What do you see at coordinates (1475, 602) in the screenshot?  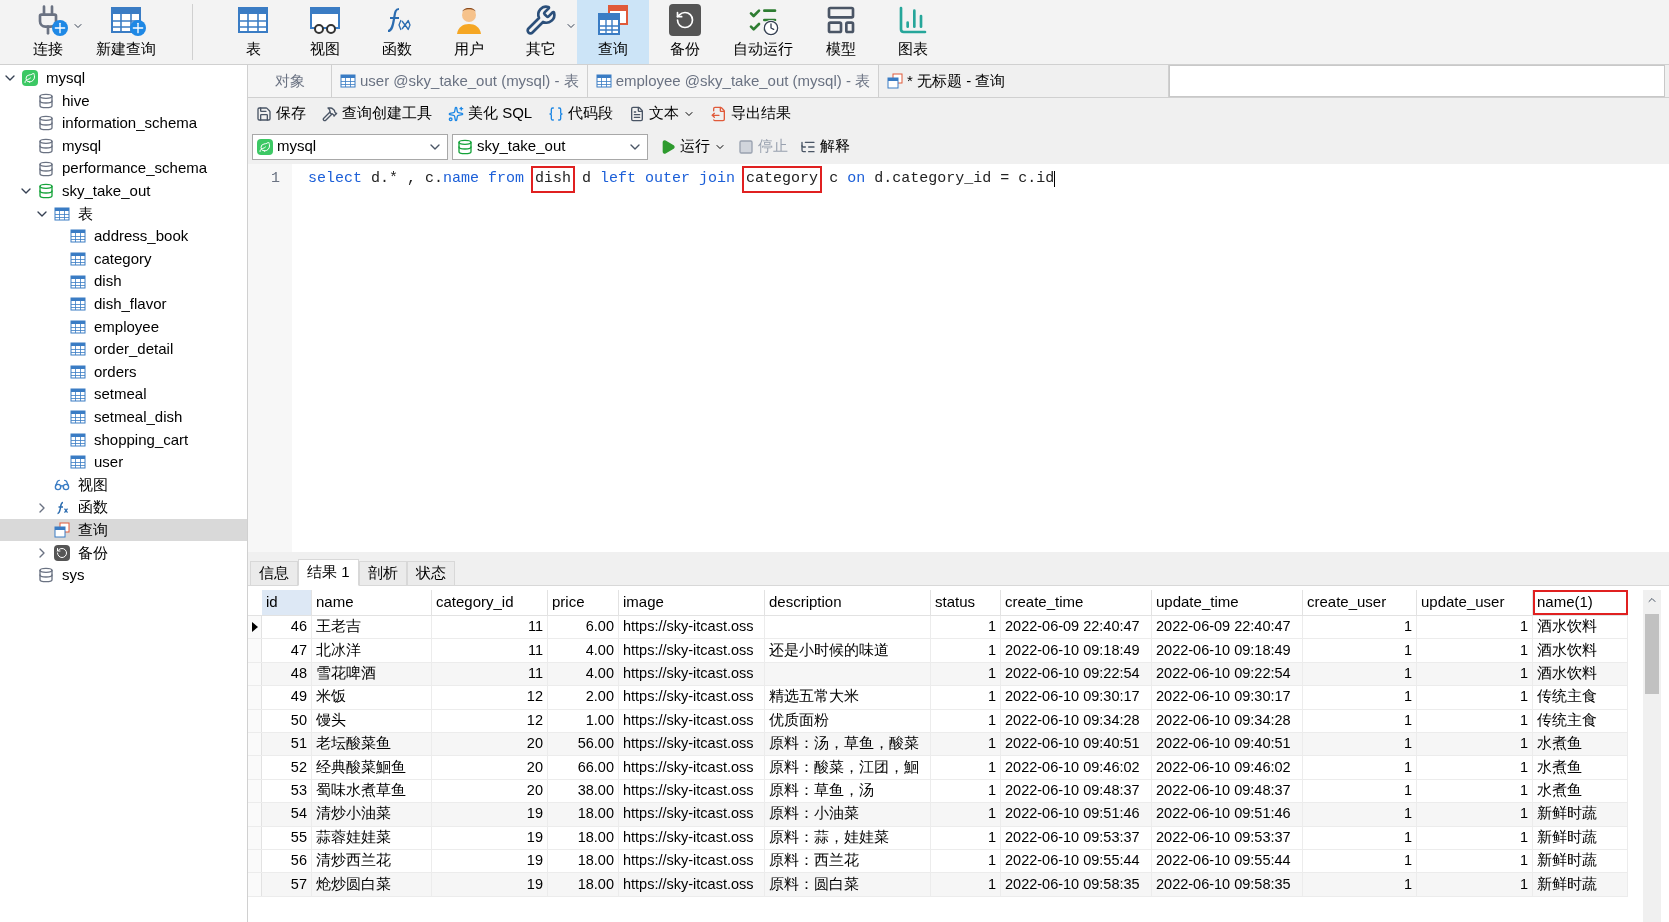 I see `column-header: update_user` at bounding box center [1475, 602].